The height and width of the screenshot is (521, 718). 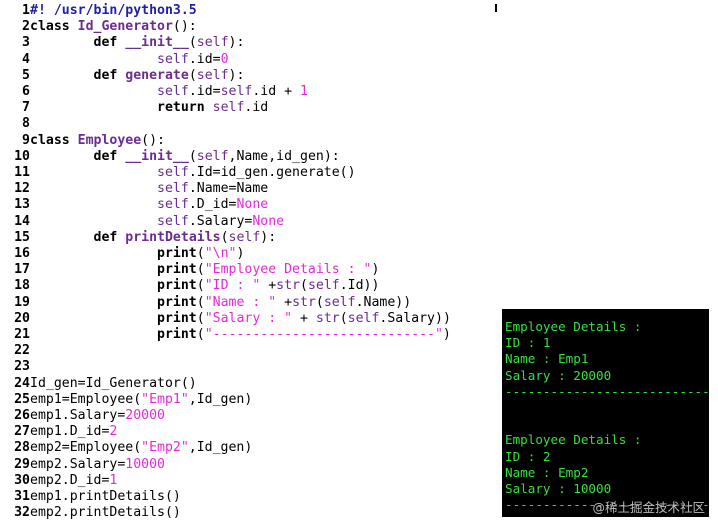 I want to click on code-line: 18 print("ID : " +str(self.Id)), so click(x=189, y=286).